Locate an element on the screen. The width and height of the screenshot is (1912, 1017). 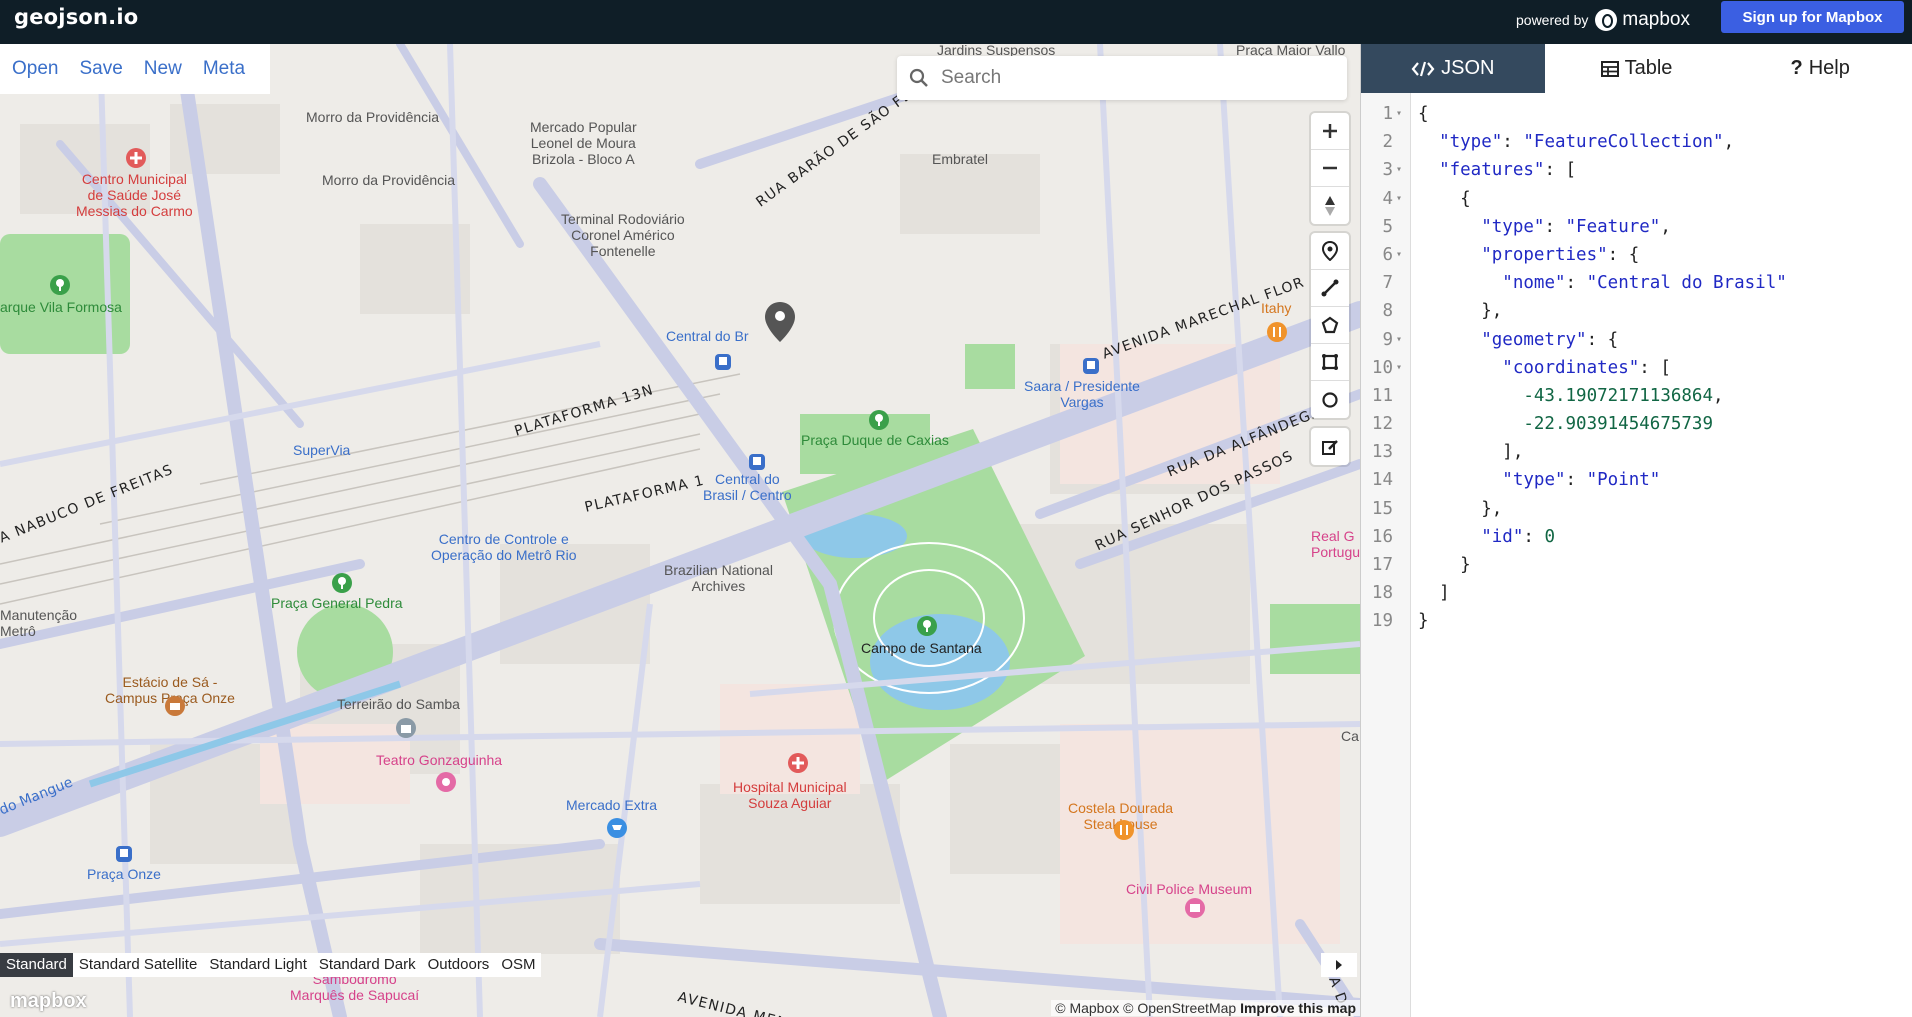
search-box: Search is located at coordinates (1122, 78).